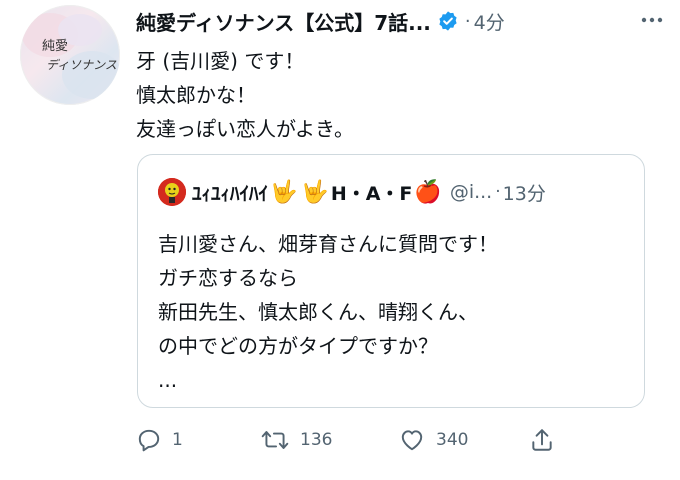 The image size is (680, 480). I want to click on quoted-display-name-suffix: H・A・F, so click(372, 192).